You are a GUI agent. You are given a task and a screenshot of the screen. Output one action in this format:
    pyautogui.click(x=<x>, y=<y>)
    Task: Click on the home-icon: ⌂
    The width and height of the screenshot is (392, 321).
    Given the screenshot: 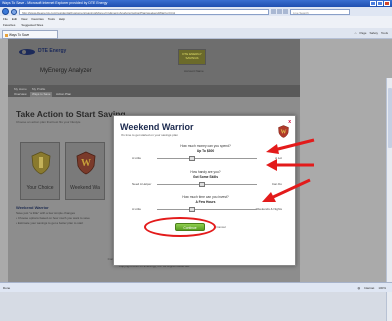 What is the action you would take?
    pyautogui.click(x=356, y=33)
    